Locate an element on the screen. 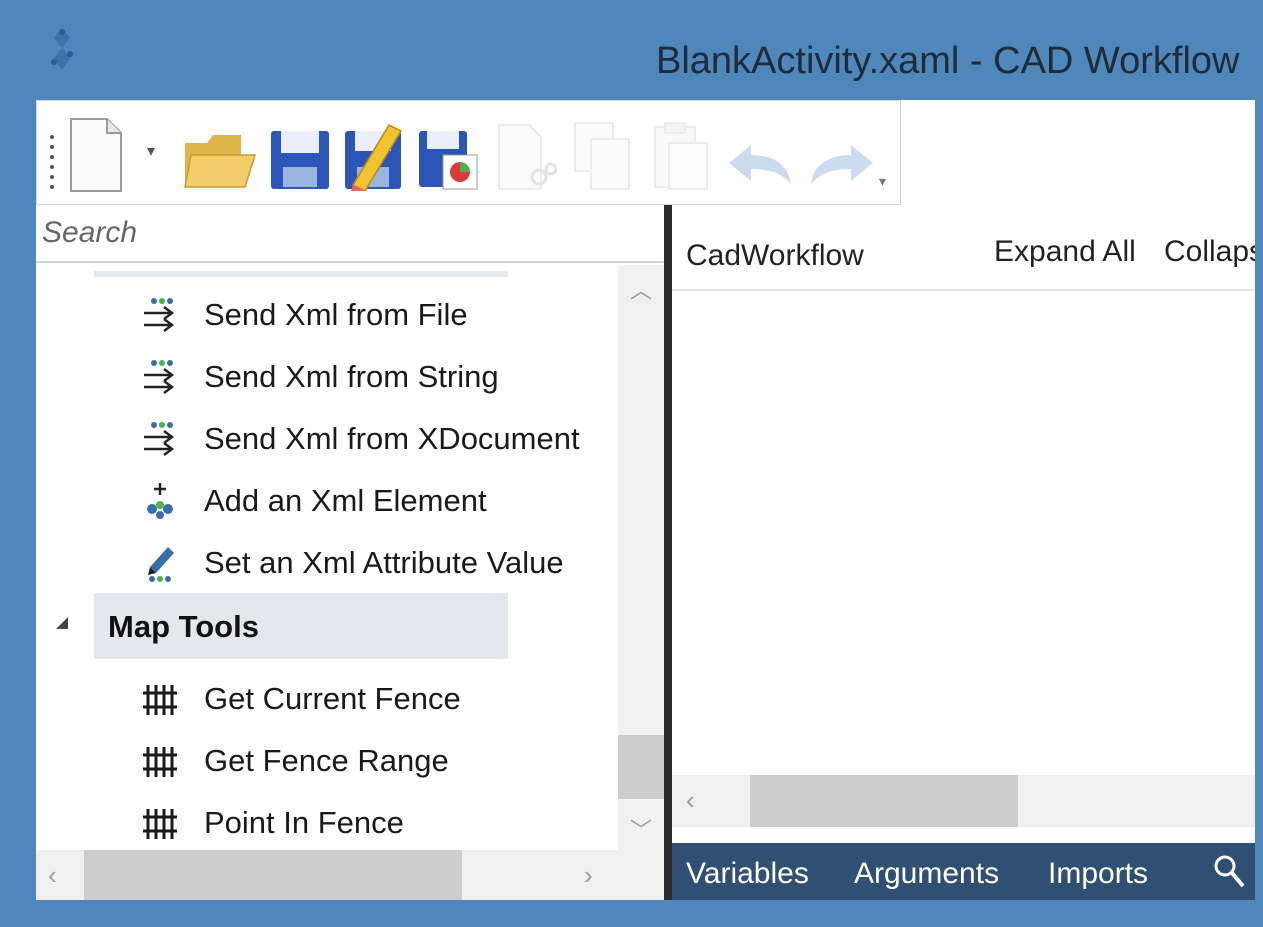  toolbox-item-label: Send Xml from File is located at coordinates (336, 314).